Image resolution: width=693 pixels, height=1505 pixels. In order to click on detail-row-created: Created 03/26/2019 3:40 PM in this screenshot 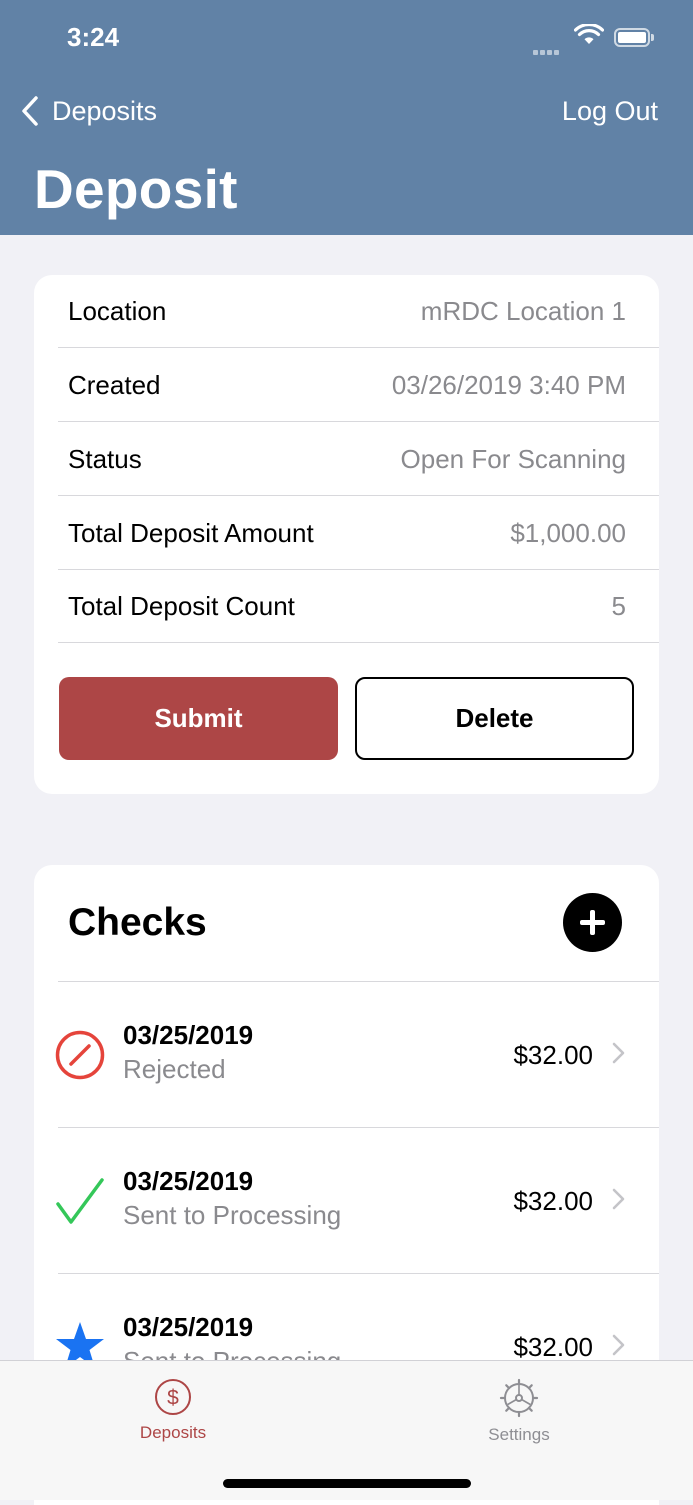, I will do `click(358, 385)`.